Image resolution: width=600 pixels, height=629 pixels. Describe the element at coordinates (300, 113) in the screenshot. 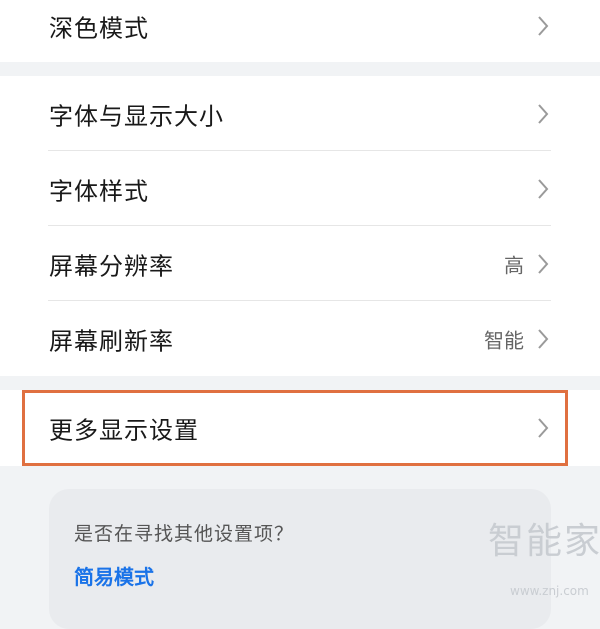

I see `settings-item-font-and-display-size: 字体与显示大小` at that location.